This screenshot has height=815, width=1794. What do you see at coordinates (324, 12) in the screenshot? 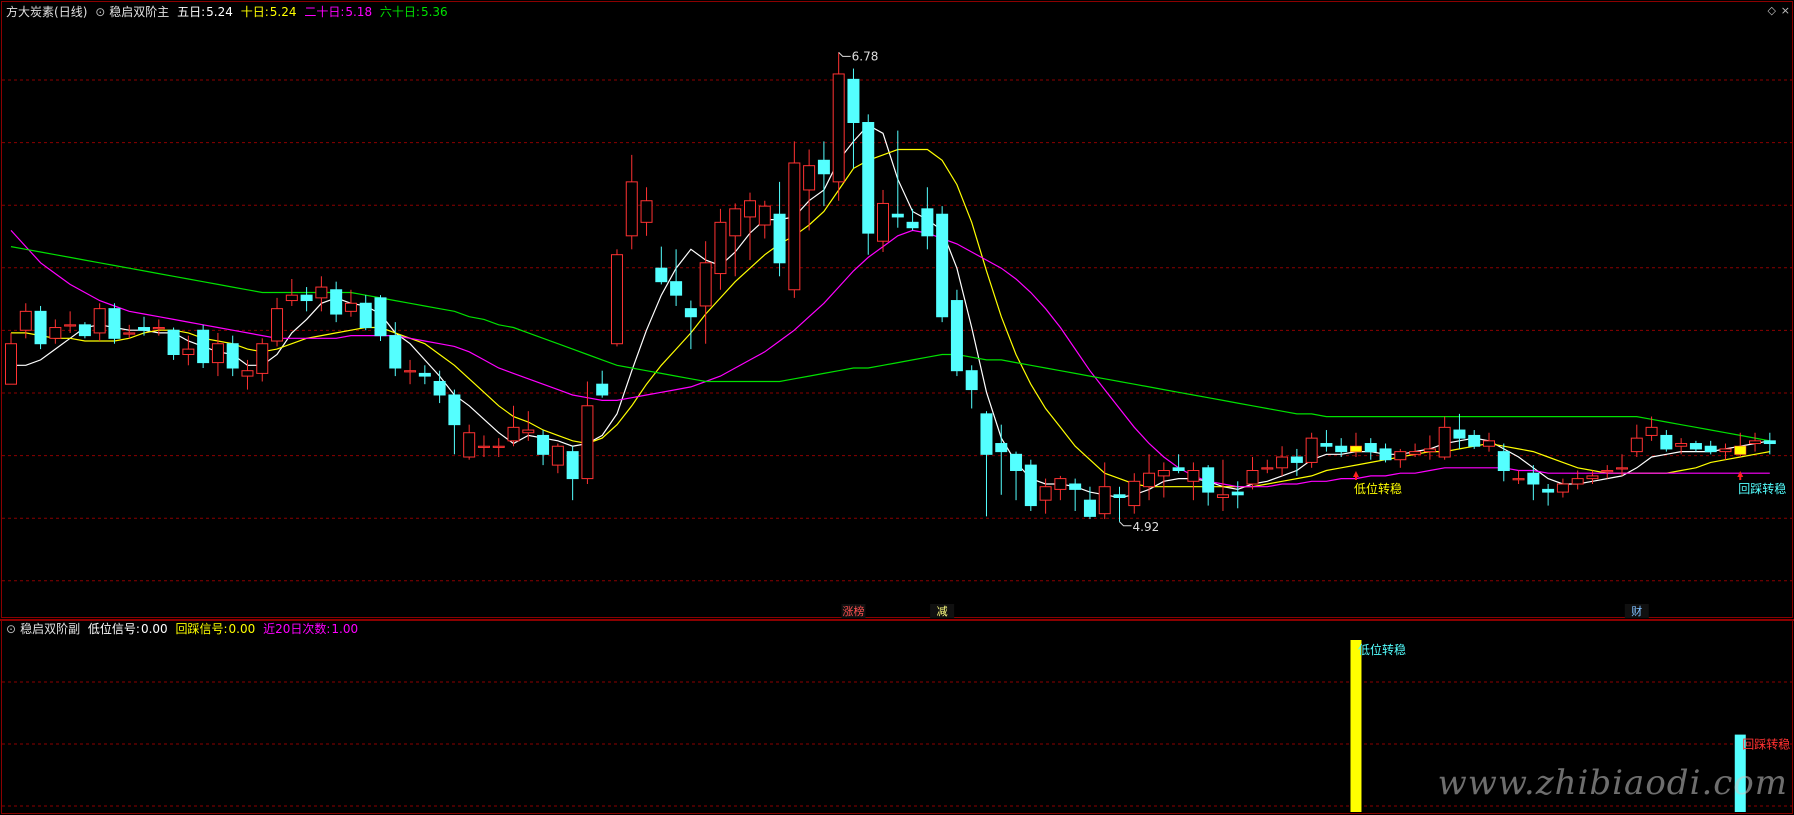
I see `ma20-label: 二十日:` at bounding box center [324, 12].